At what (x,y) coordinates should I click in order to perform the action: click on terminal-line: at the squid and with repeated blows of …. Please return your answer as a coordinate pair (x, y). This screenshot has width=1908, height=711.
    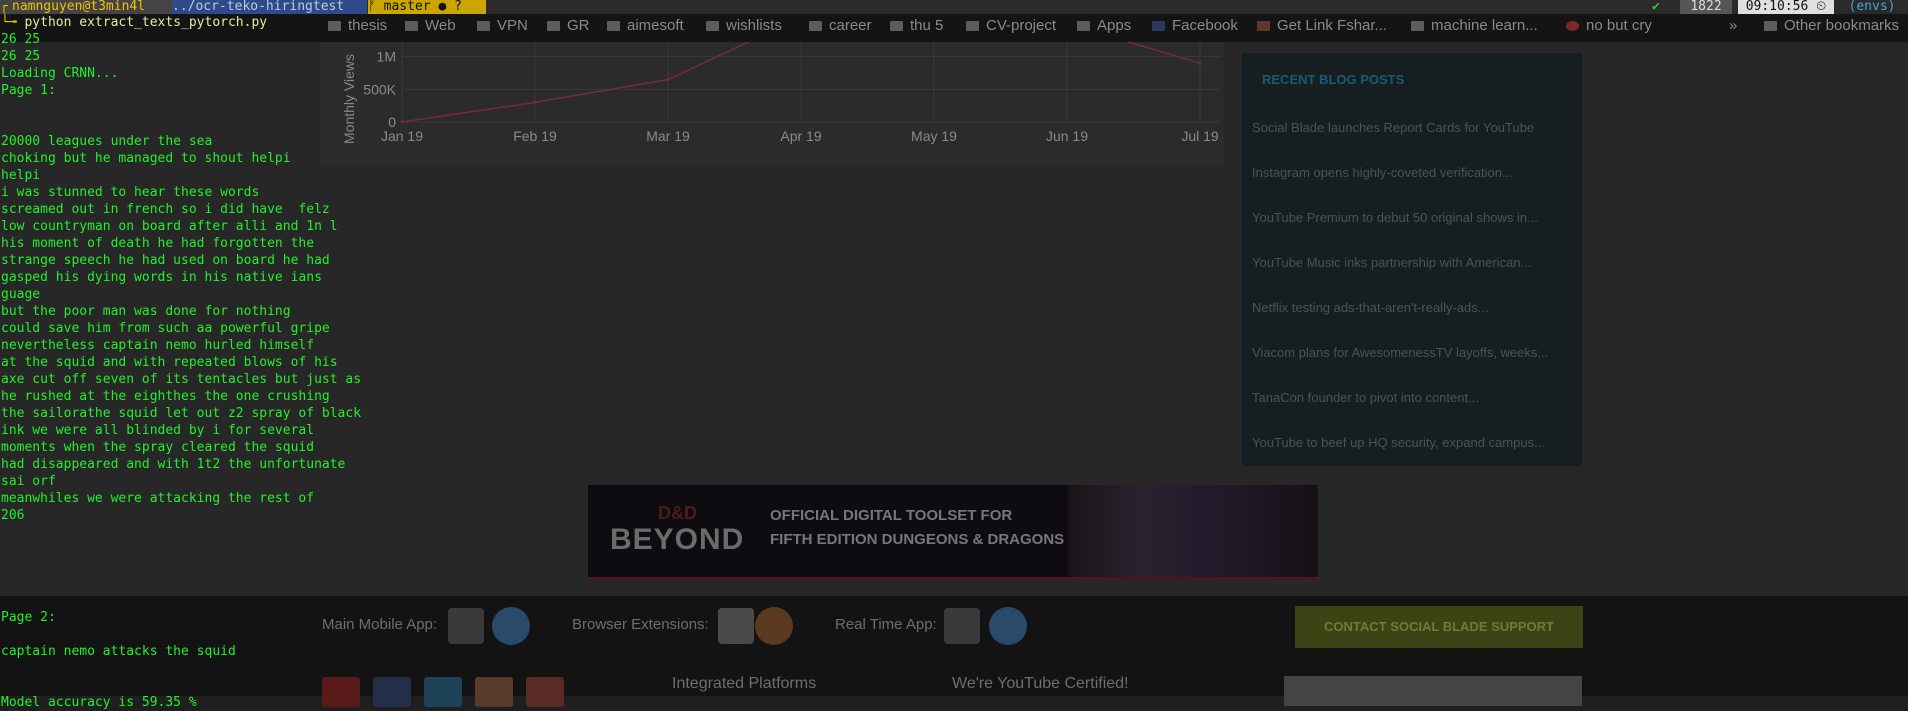
    Looking at the image, I should click on (169, 362).